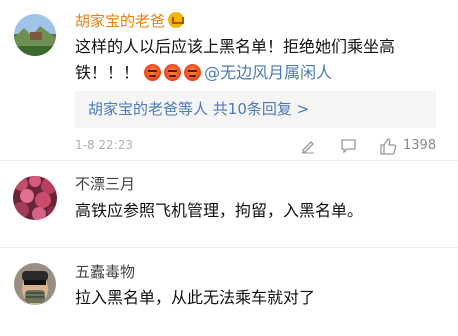  Describe the element at coordinates (388, 148) in the screenshot. I see `like-icon` at that location.